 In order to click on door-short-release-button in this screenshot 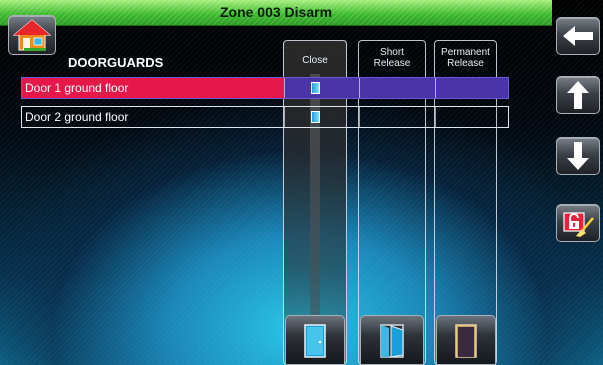, I will do `click(392, 340)`.